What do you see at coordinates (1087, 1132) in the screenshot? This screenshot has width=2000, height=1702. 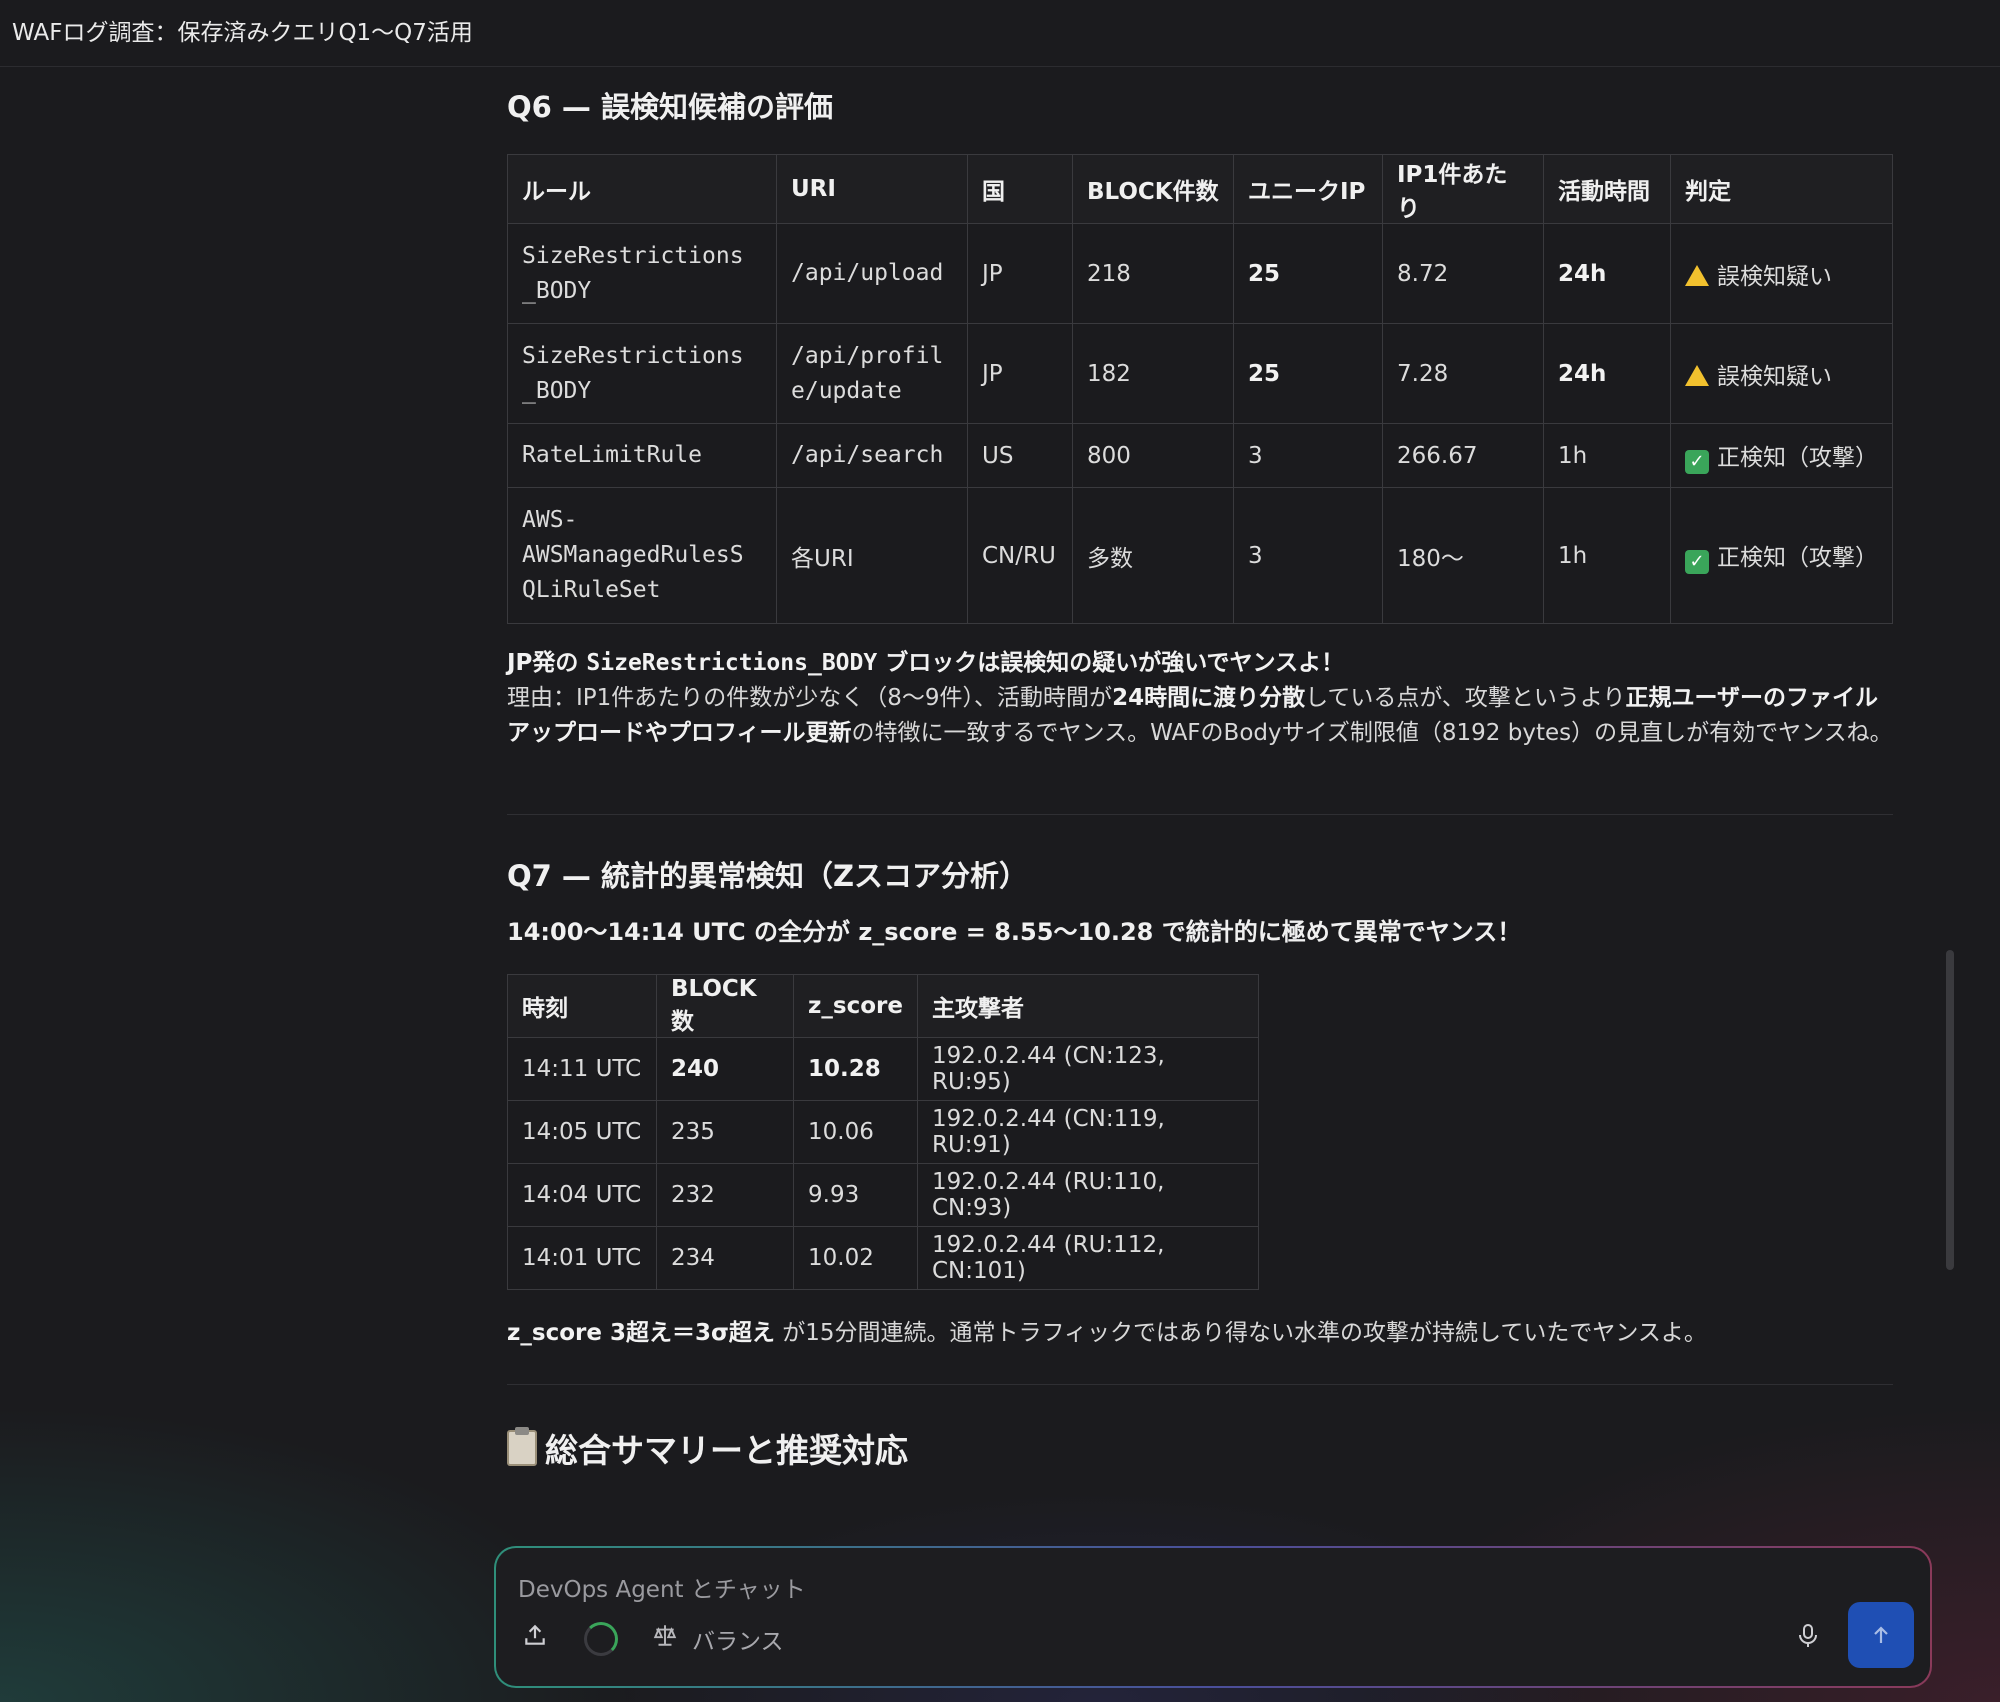 I see `attacker-cell: 192.0.2.44 (CN:119, RU:91)` at bounding box center [1087, 1132].